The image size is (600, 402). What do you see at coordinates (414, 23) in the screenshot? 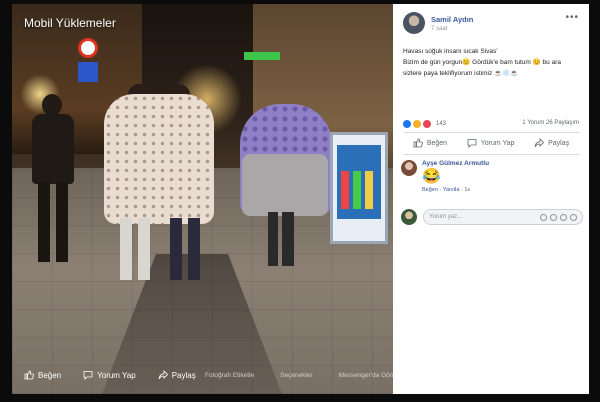
I see `author-avatar` at bounding box center [414, 23].